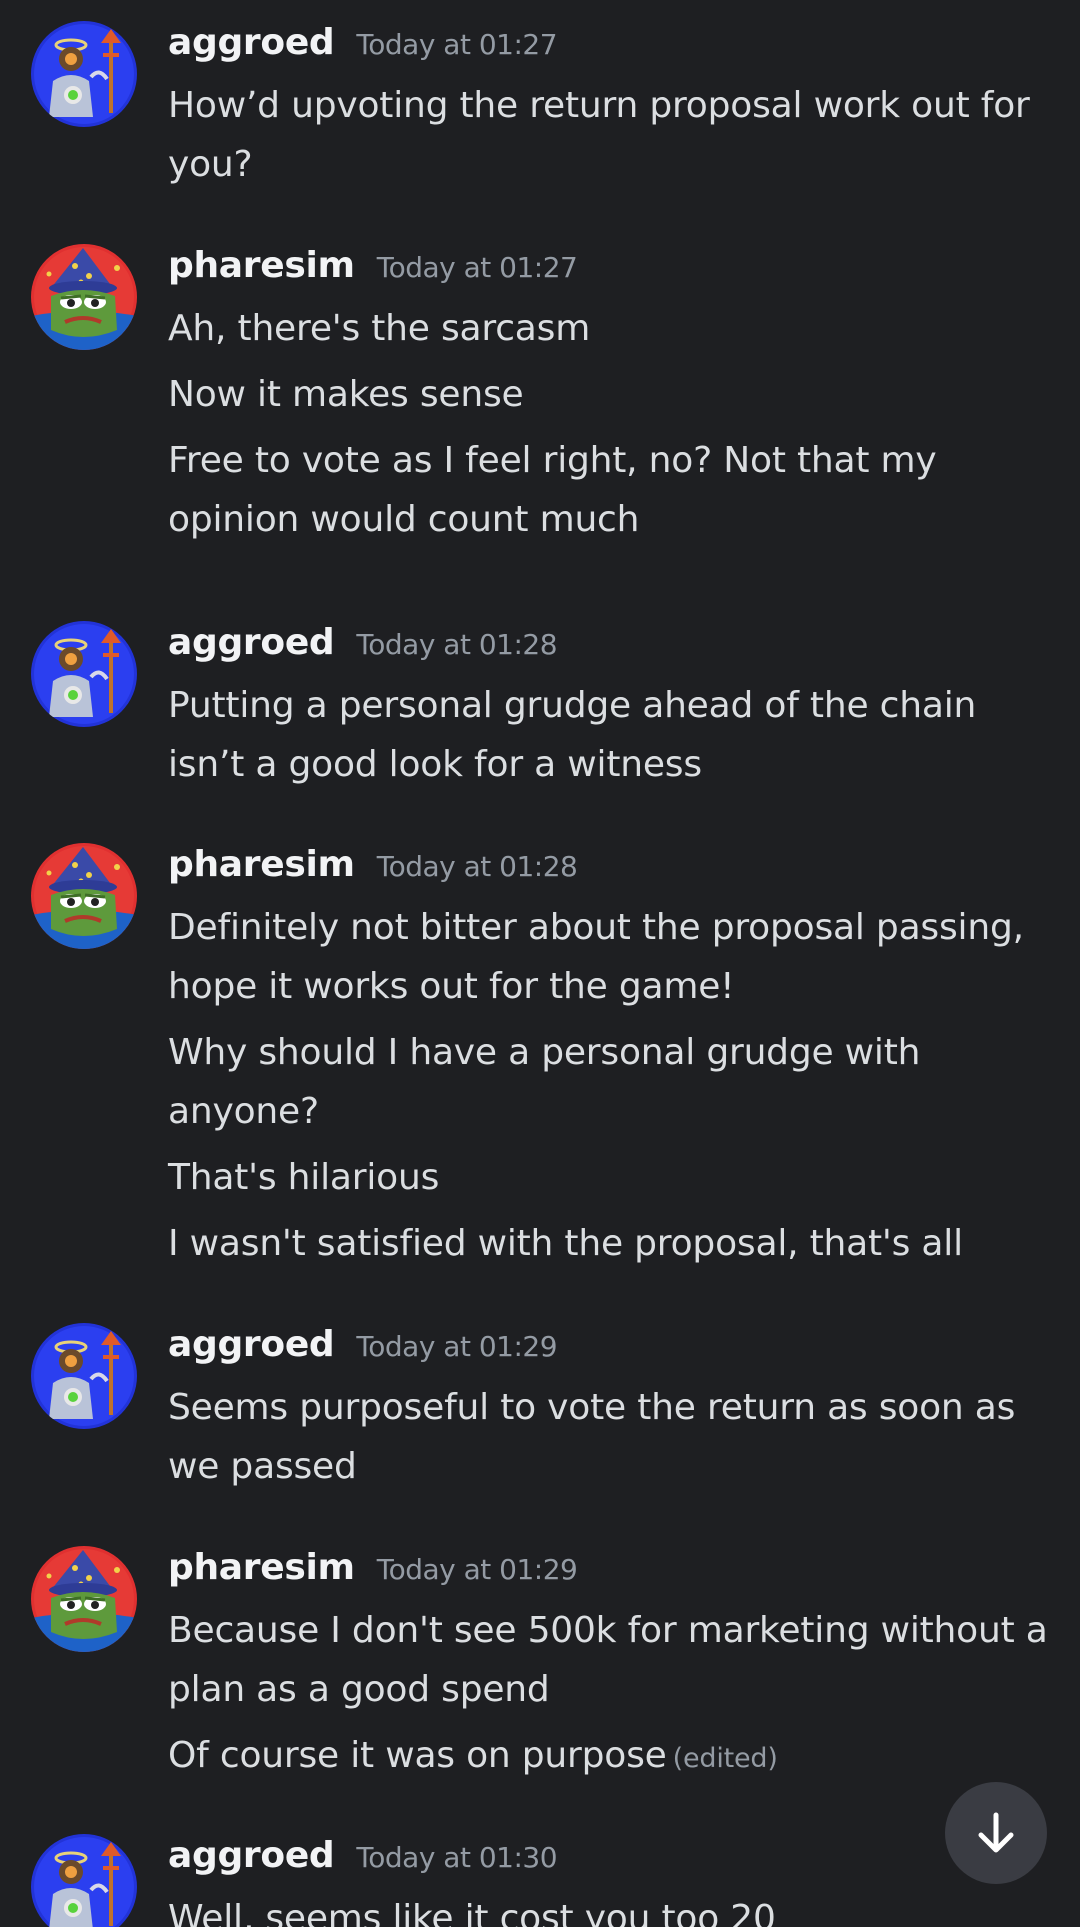 The height and width of the screenshot is (1927, 1080). Describe the element at coordinates (379, 328) in the screenshot. I see `message-text: Ah, there's the sarcasm` at that location.